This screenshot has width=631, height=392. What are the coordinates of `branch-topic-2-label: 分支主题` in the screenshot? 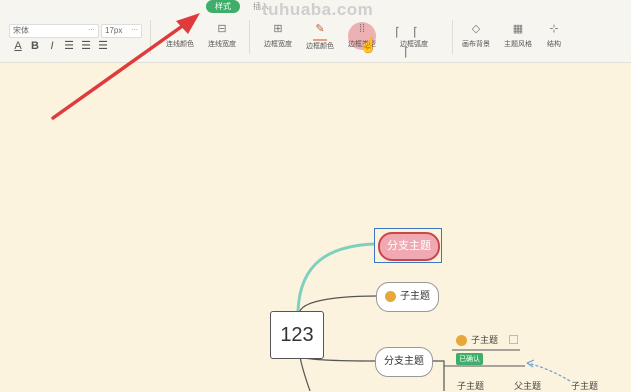 It's located at (404, 361).